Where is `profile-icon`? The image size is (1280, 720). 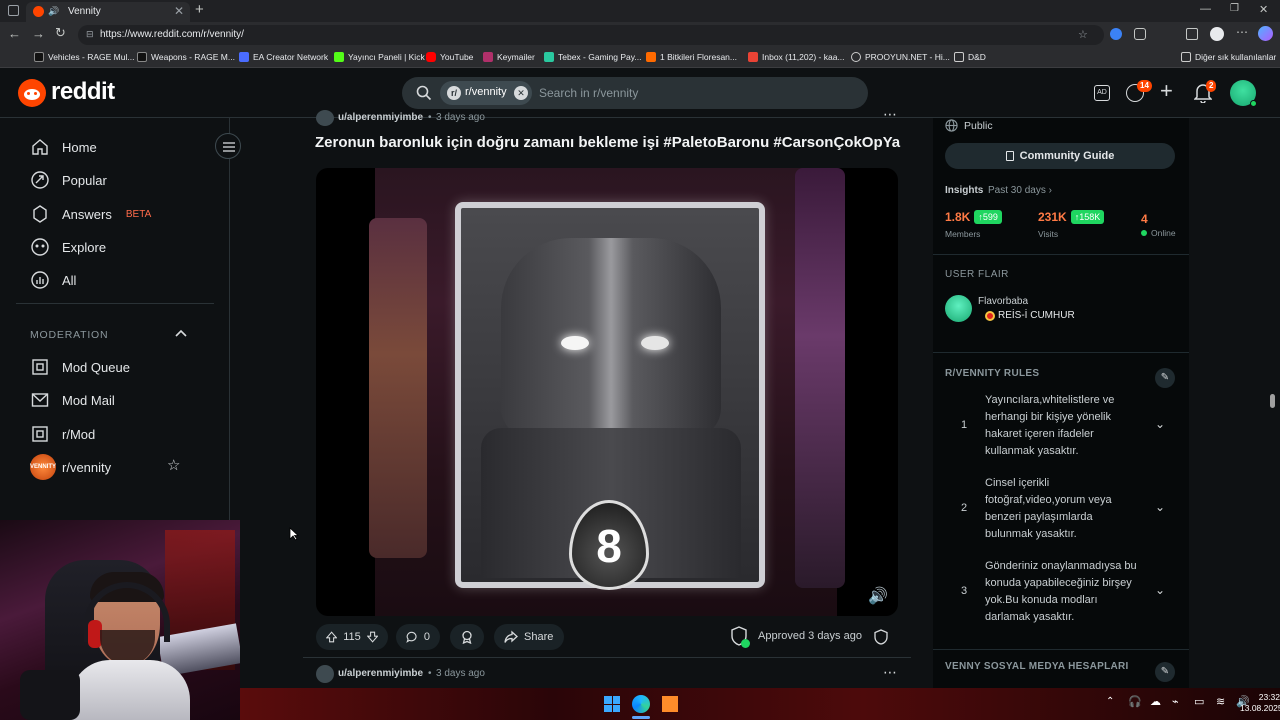
profile-icon is located at coordinates (1265, 33).